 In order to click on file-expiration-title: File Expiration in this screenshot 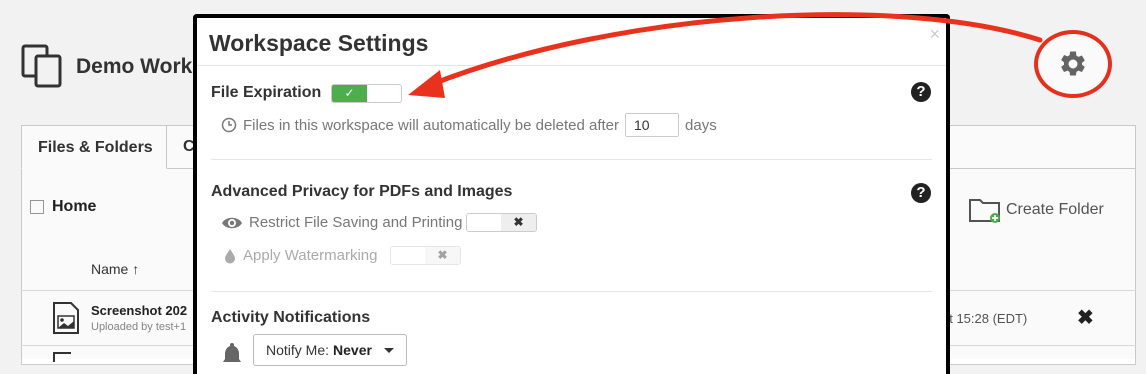, I will do `click(266, 92)`.